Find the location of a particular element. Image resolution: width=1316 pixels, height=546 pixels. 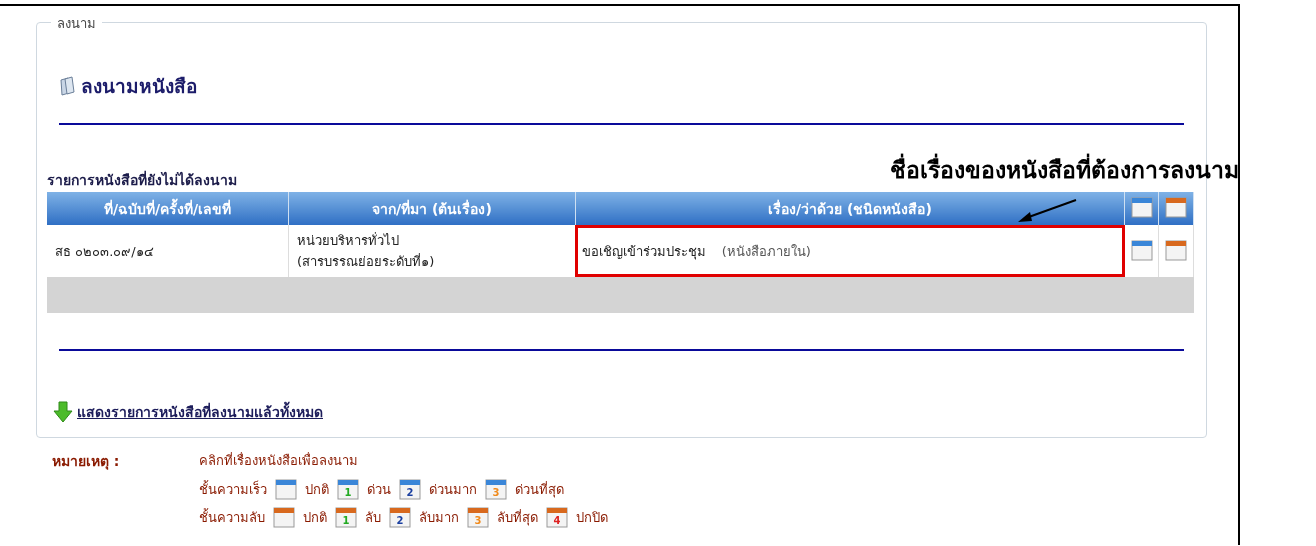

table-cell: หน่วยบริหารทั่วไป (สารบรรณย่อยระดับที่๑) is located at coordinates (432, 251).